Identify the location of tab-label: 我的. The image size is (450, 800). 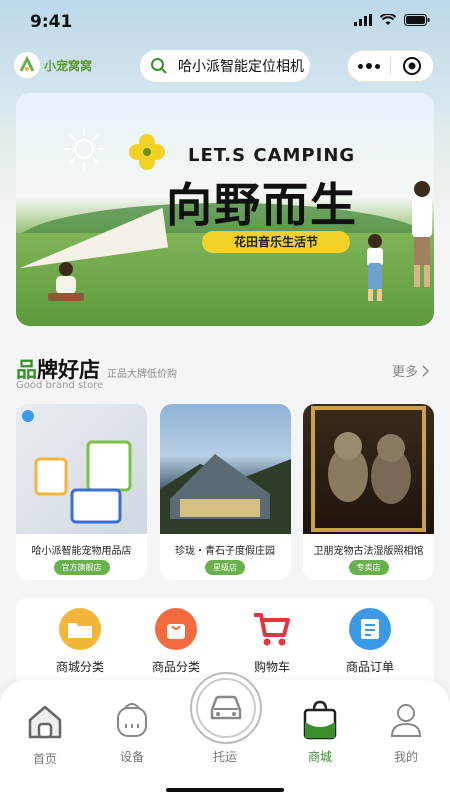
(405, 757).